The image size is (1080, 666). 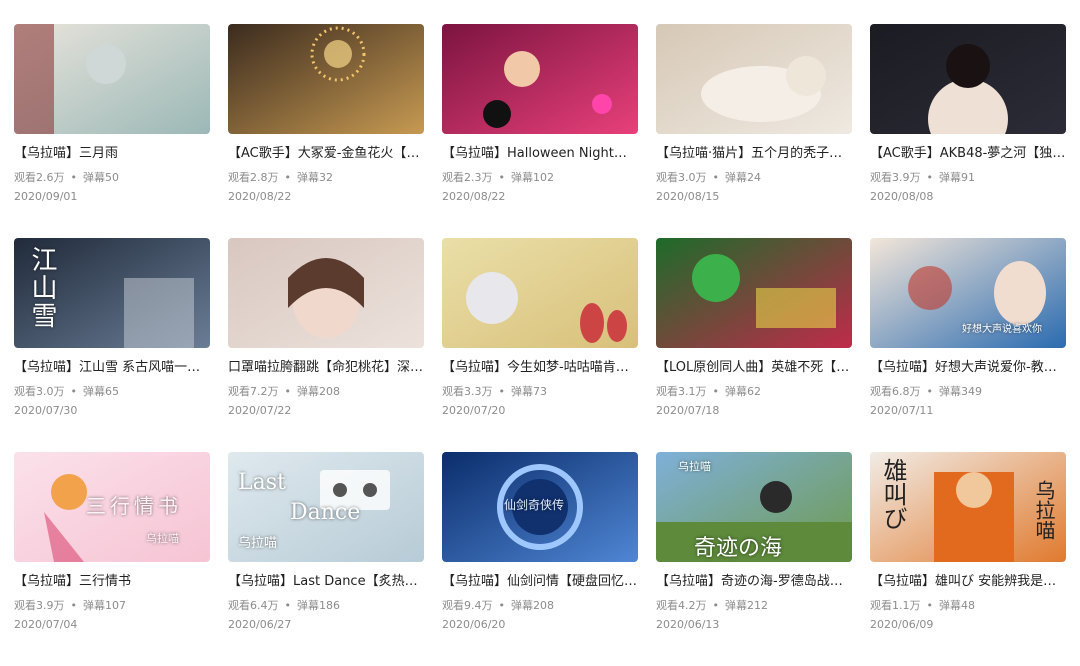 I want to click on upload-date: 2020/06/20, so click(x=474, y=624).